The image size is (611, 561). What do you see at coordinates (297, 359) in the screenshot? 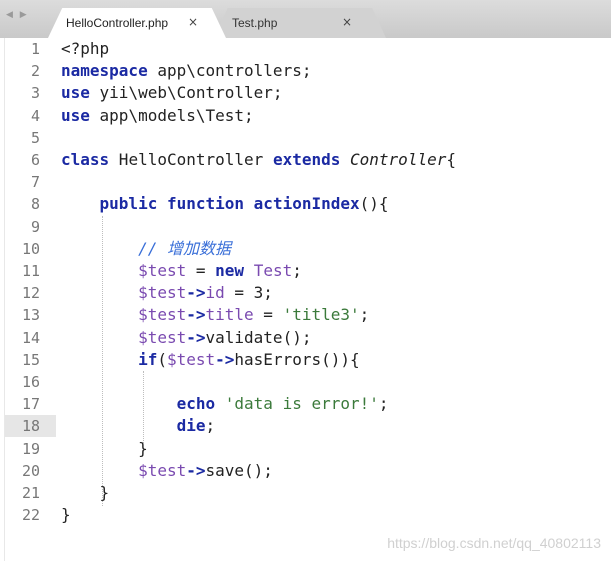
I see `code-token: hasErrors()){` at bounding box center [297, 359].